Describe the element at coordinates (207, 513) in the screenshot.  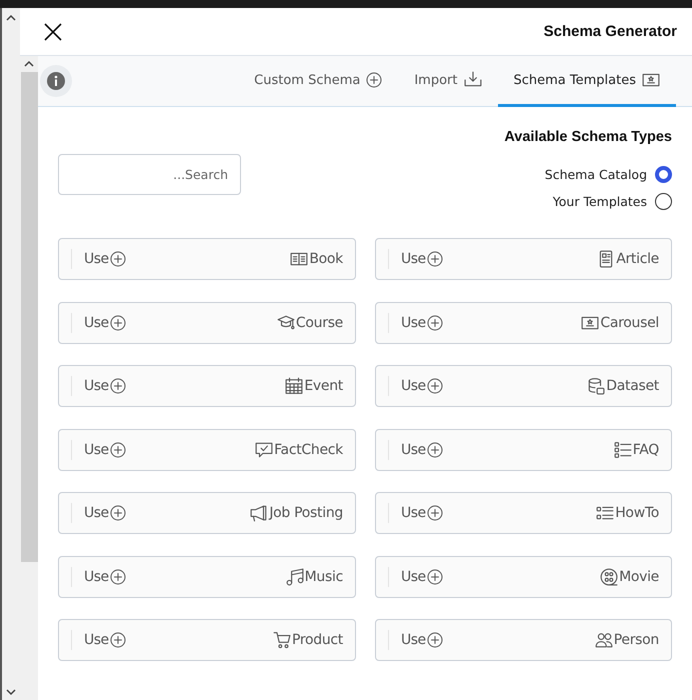
I see `schema-card: Use Job Posting` at that location.